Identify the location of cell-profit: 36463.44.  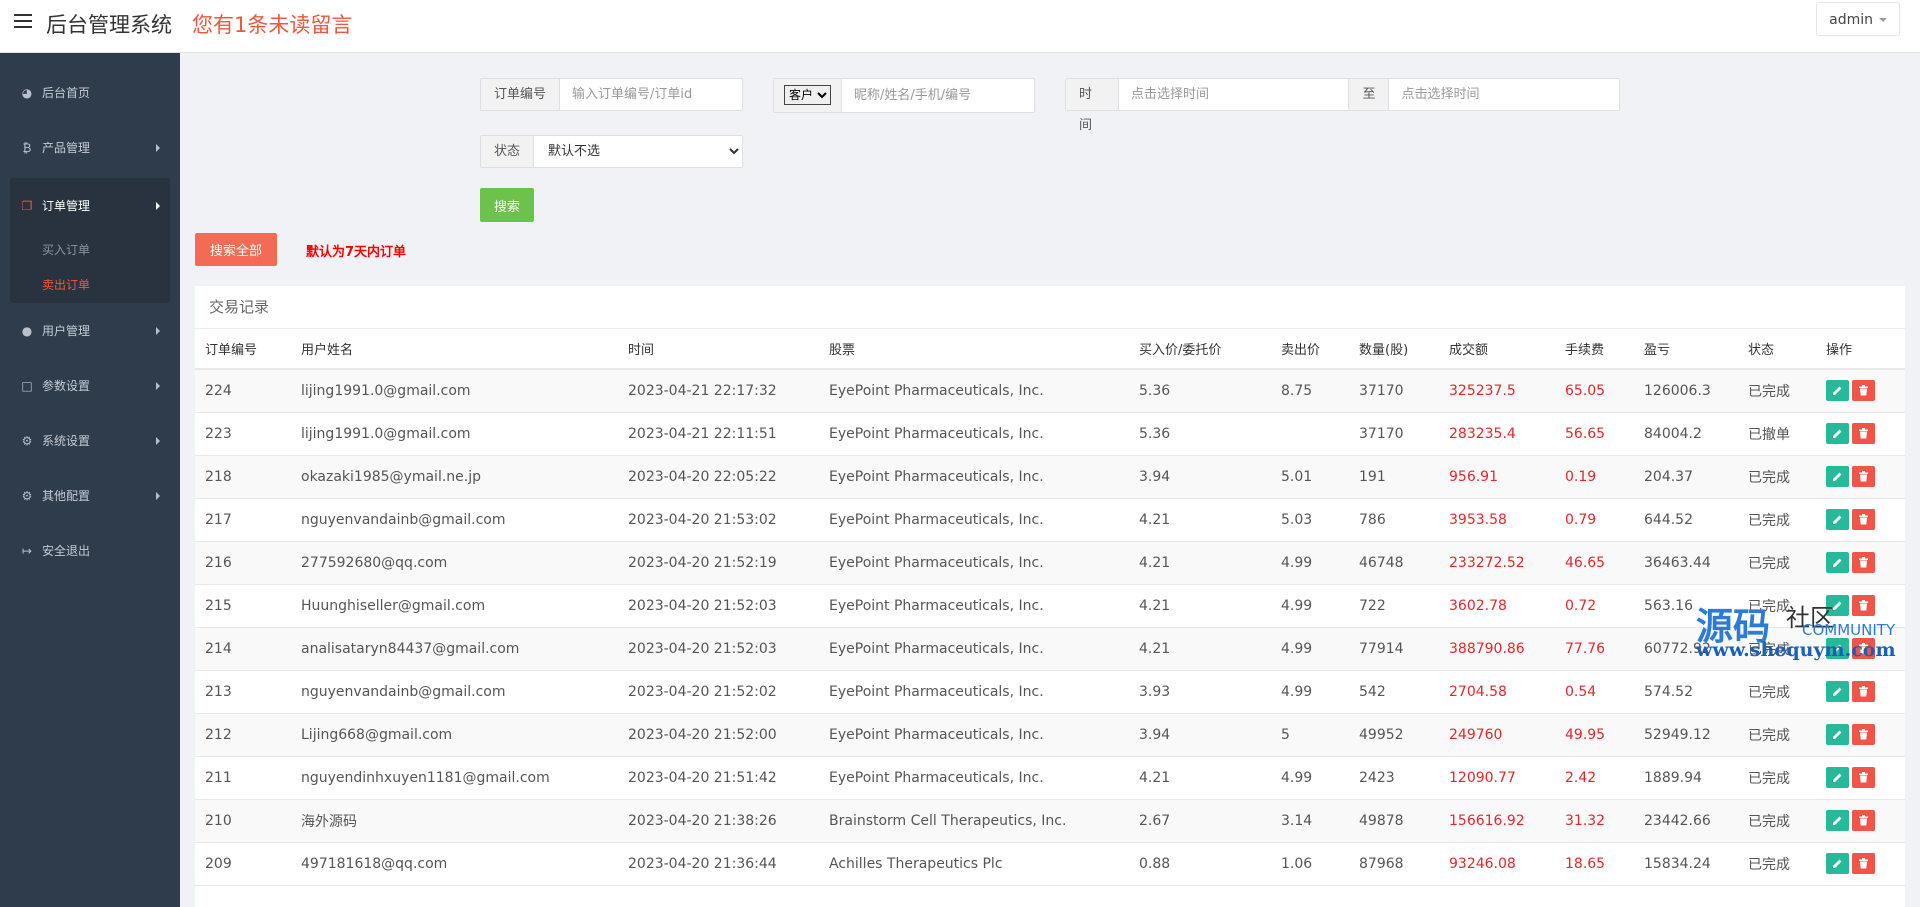
(1686, 563).